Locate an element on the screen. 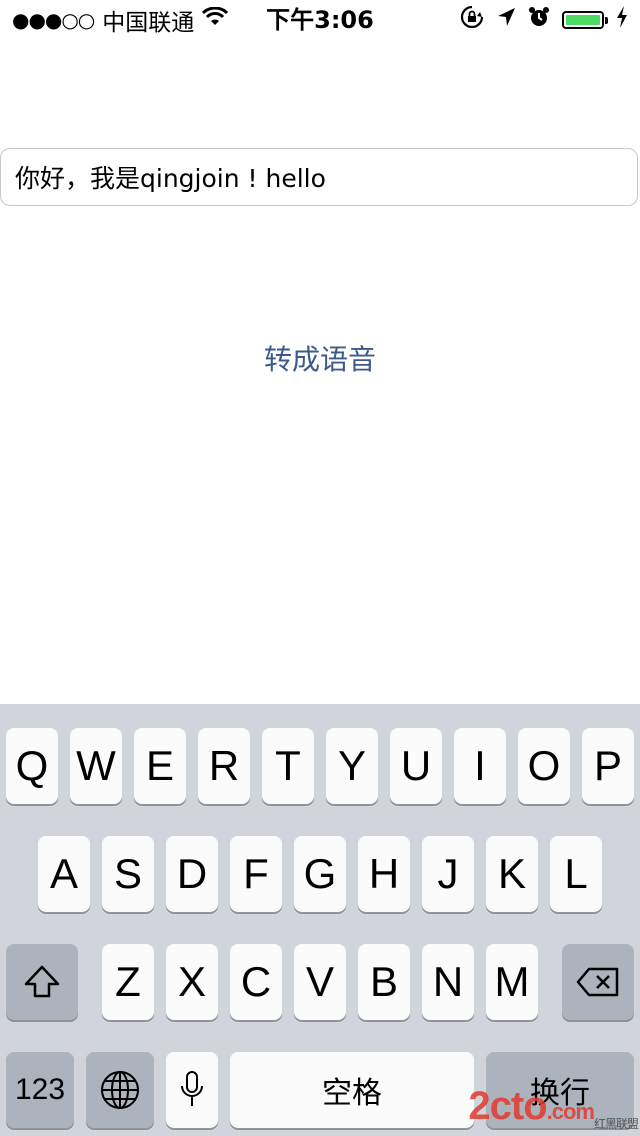 This screenshot has height=1136, width=640. key-k: K is located at coordinates (512, 874).